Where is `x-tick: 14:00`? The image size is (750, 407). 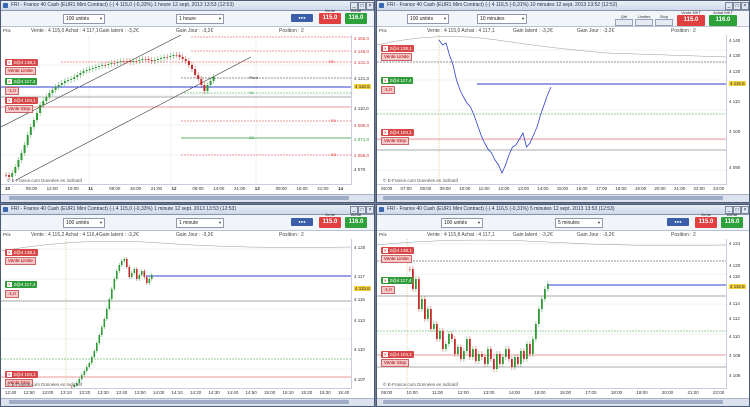 x-tick: 14:00 is located at coordinates (514, 392).